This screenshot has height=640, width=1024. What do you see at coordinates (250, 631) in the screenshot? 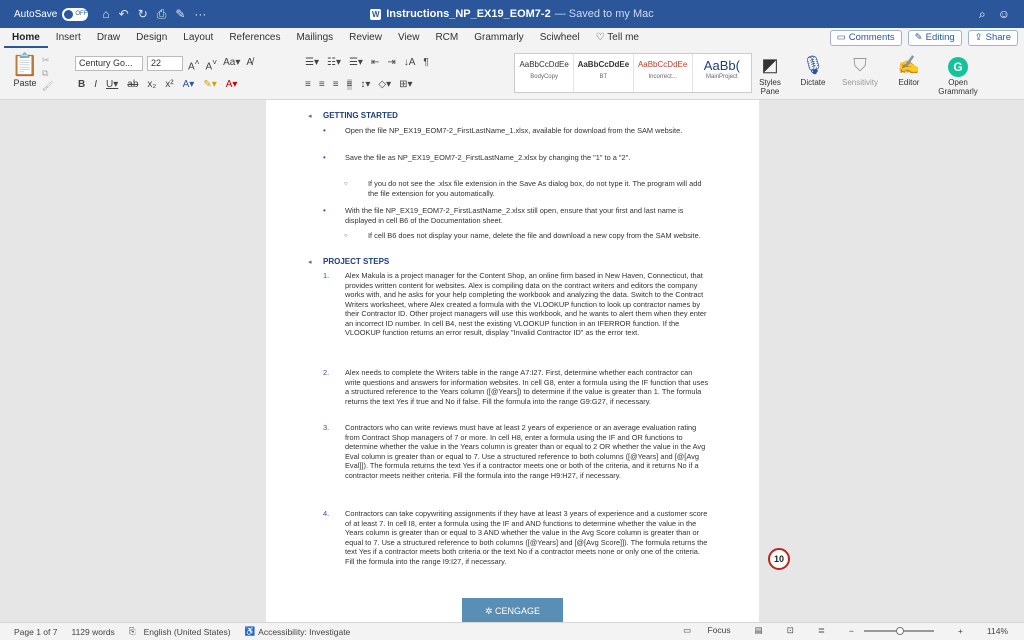
I see `accessibility-icon: ♿` at bounding box center [250, 631].